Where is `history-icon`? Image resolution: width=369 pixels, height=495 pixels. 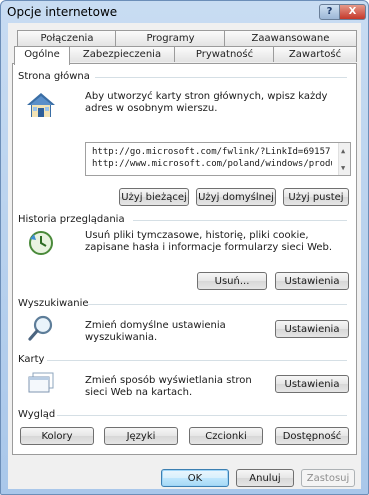 history-icon is located at coordinates (41, 243).